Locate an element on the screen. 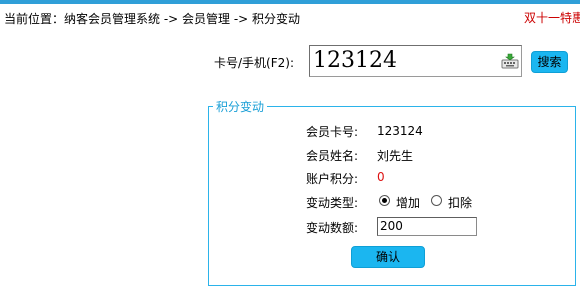  amount-label: 变动数额: is located at coordinates (332, 228).